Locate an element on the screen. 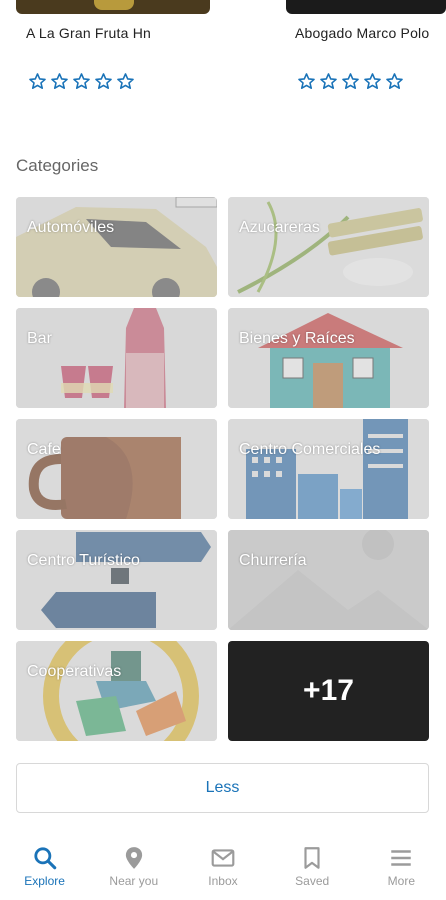 Image resolution: width=446 pixels, height=900 pixels. mail-icon is located at coordinates (223, 858).